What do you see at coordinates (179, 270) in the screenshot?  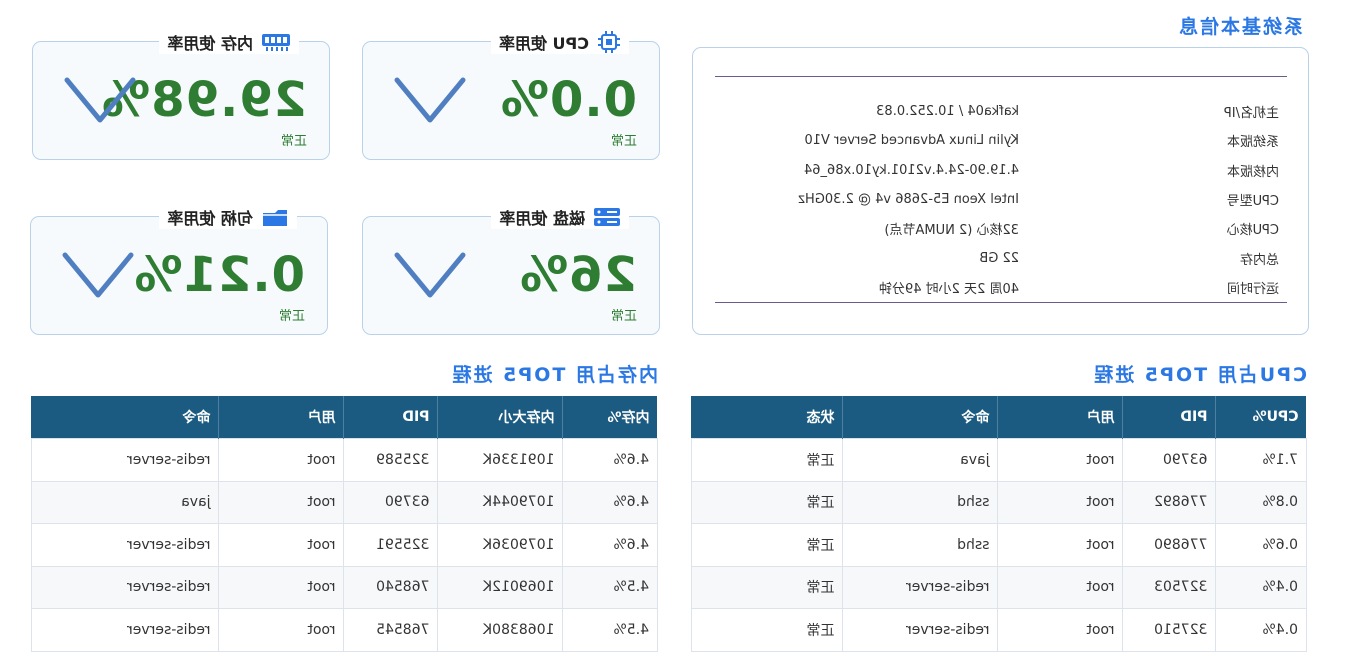 I see `handle-usage-card: 句柄 使用率 0.21% 正常` at bounding box center [179, 270].